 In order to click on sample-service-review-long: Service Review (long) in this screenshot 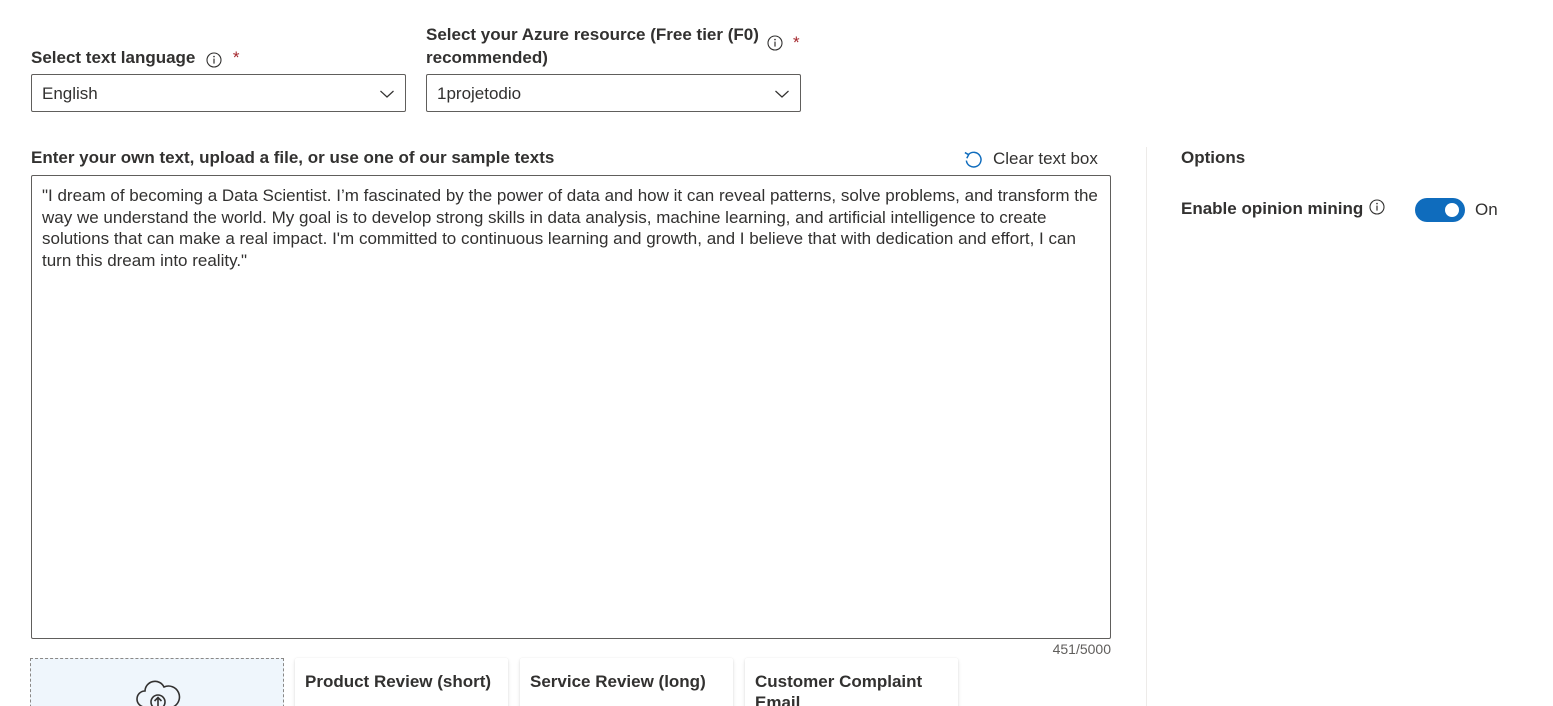, I will do `click(626, 682)`.